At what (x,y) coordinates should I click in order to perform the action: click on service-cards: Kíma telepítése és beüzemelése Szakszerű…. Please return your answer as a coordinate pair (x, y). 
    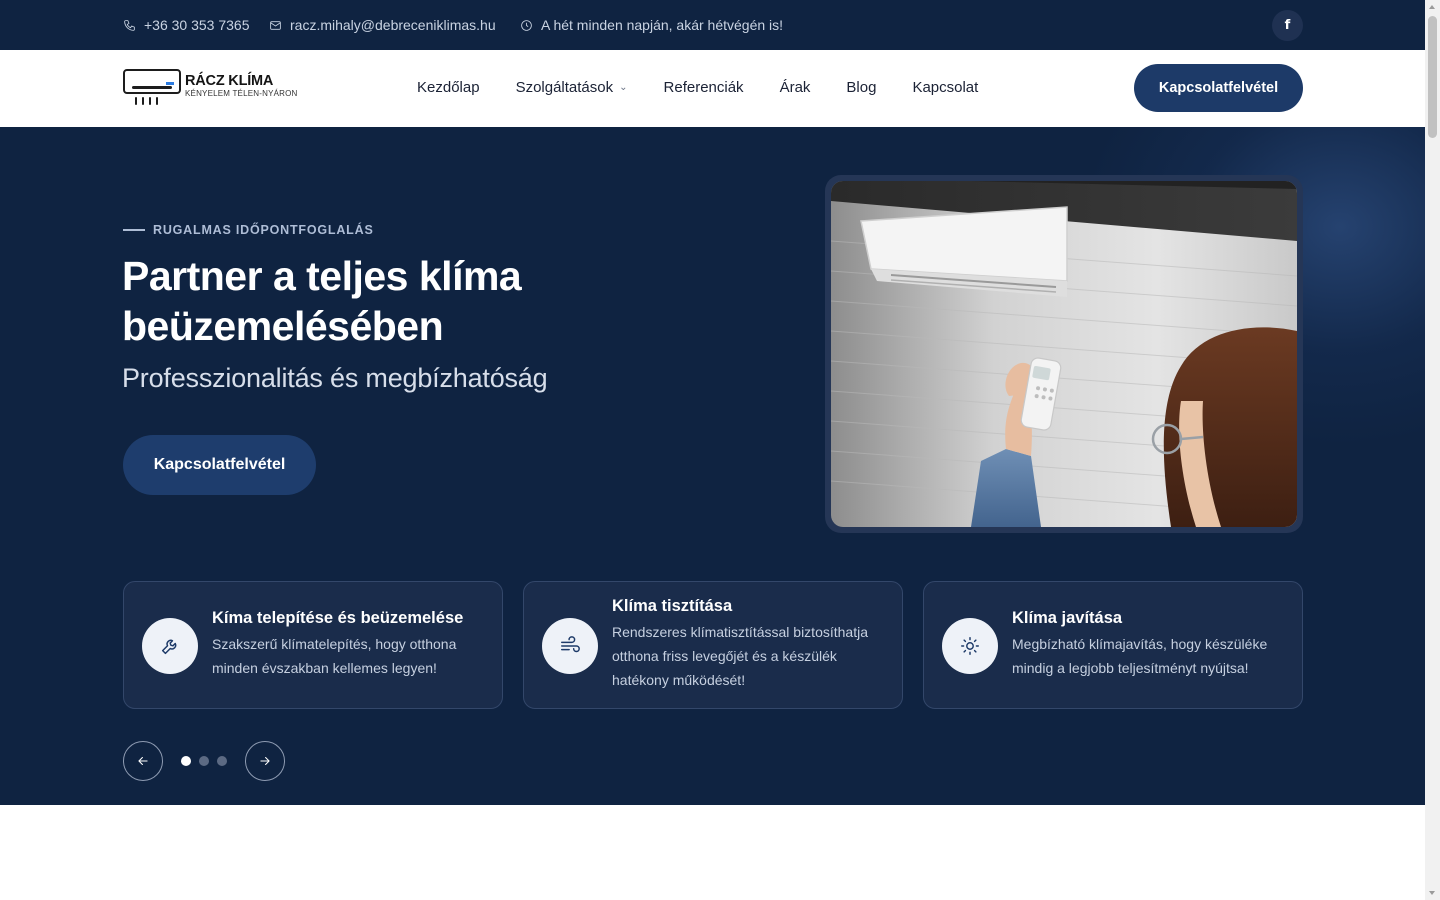
    Looking at the image, I should click on (713, 645).